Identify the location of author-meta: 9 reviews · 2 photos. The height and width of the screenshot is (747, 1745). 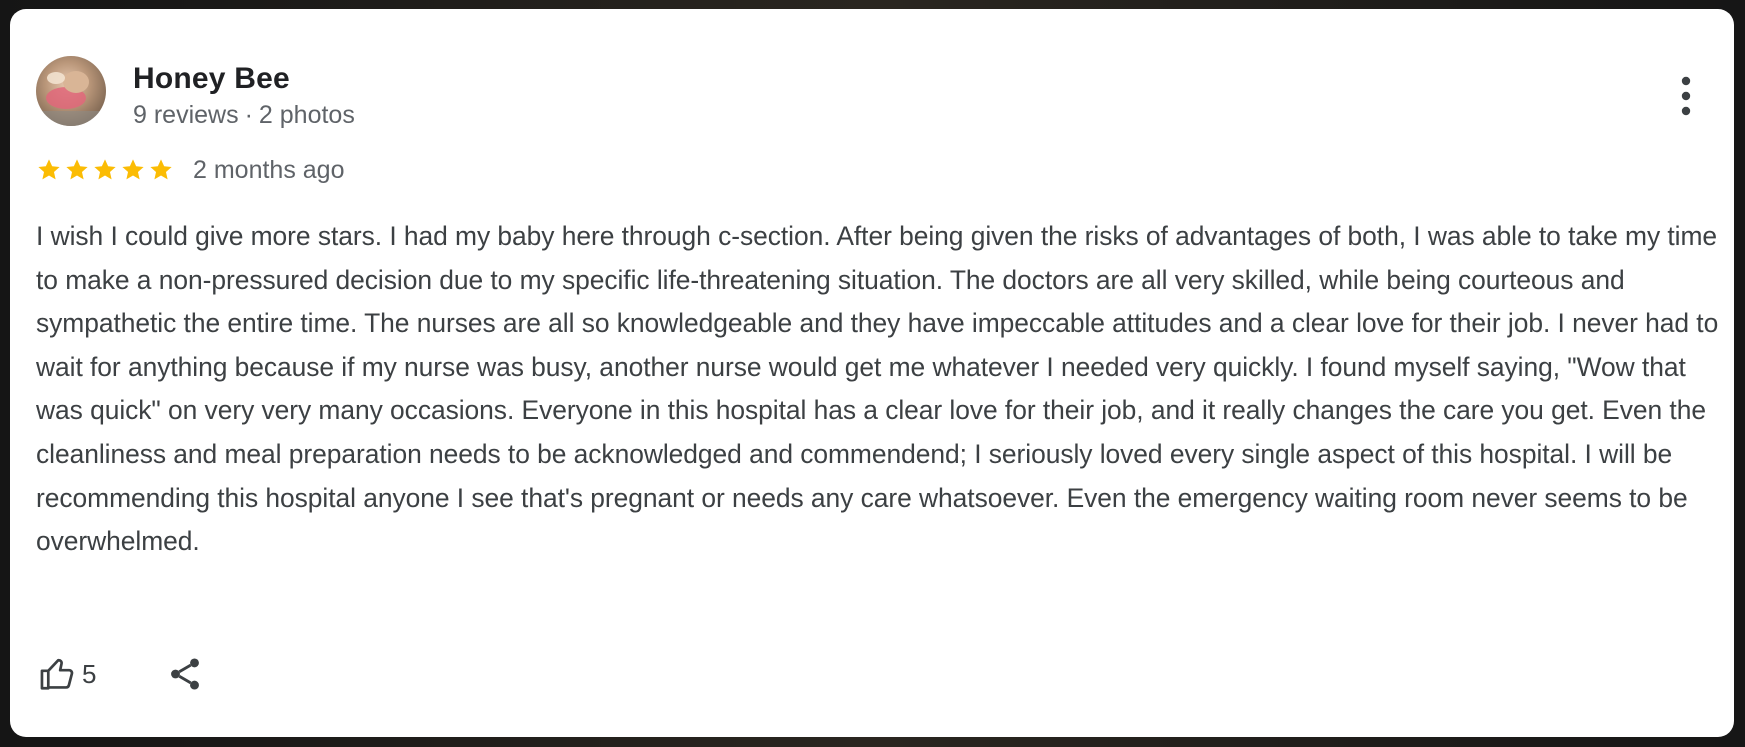
(244, 115).